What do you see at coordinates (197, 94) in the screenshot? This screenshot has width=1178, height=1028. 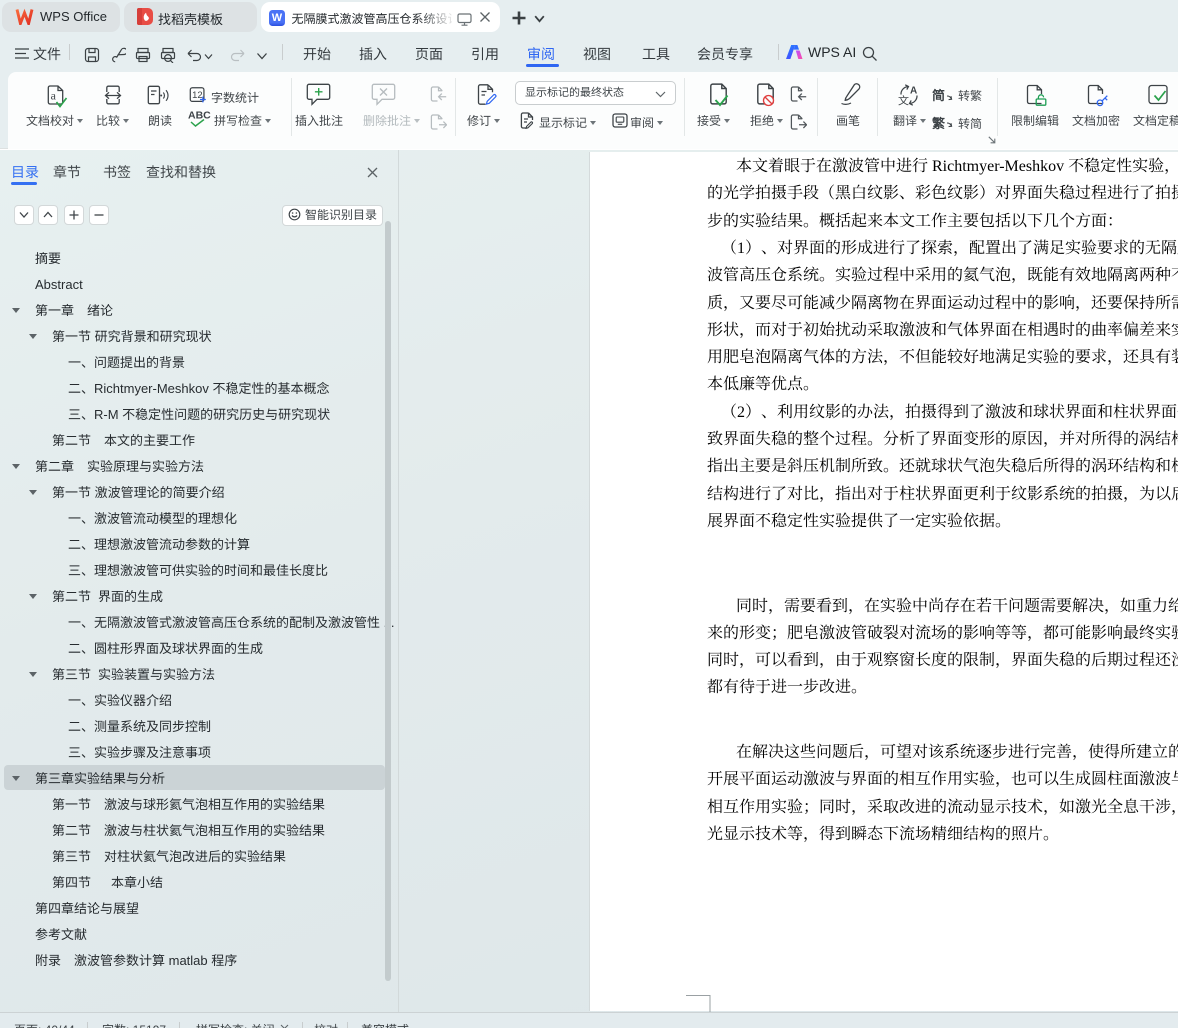 I see `svg-text: 12` at bounding box center [197, 94].